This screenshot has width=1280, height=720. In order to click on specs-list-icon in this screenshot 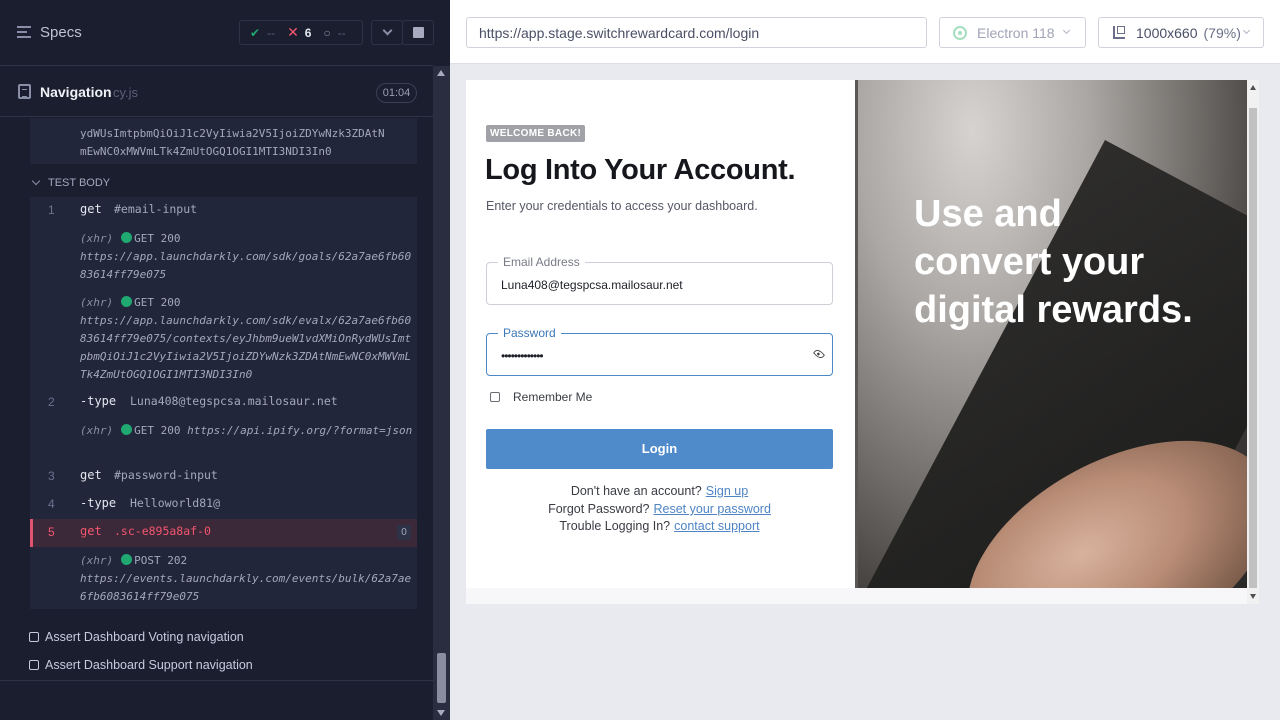, I will do `click(24, 32)`.